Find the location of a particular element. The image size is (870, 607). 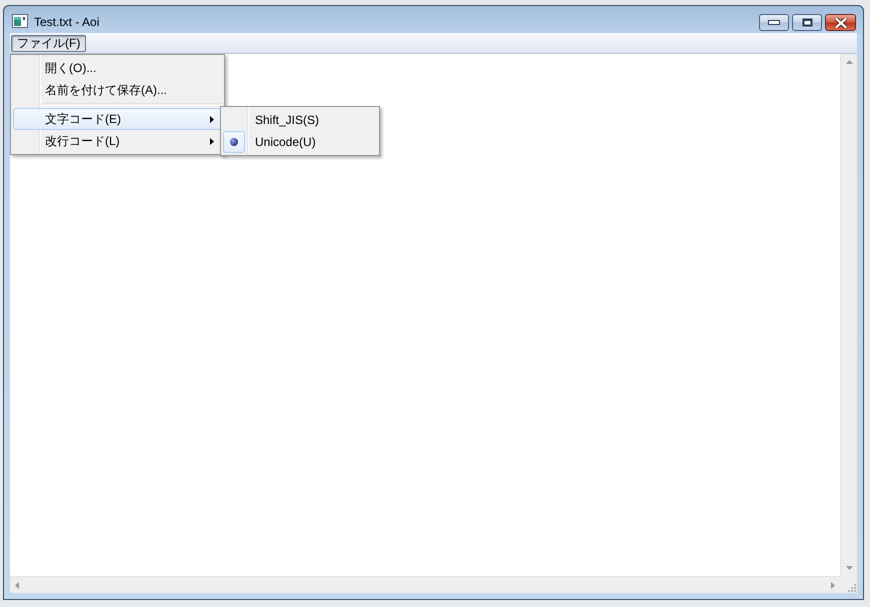

vertical-scrollbar is located at coordinates (848, 315).